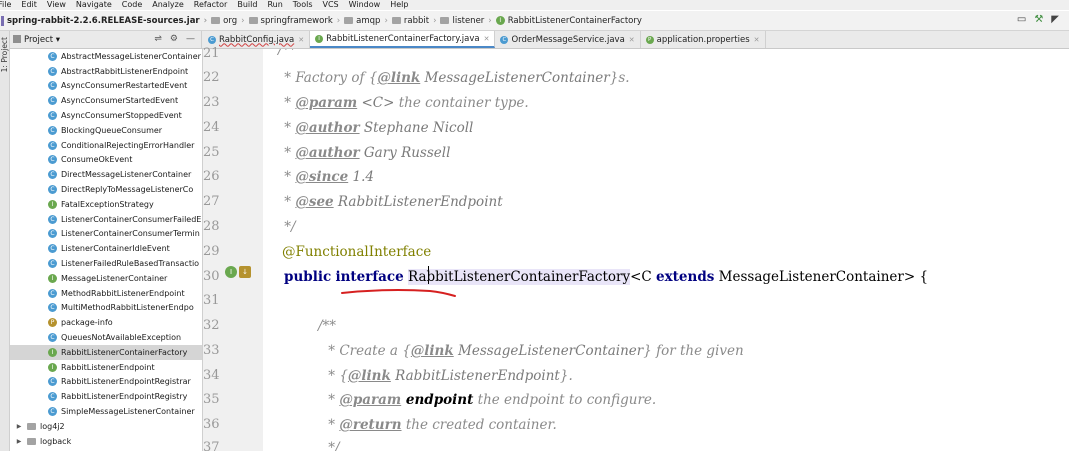 The width and height of the screenshot is (1069, 455). Describe the element at coordinates (4, 54) in the screenshot. I see `project-tool-button: 1: Project` at that location.